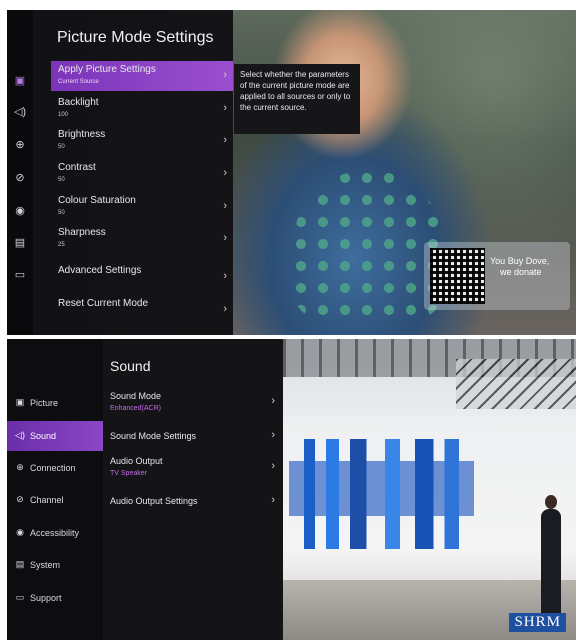  What do you see at coordinates (55, 598) in the screenshot?
I see `sidebar-item-support: ▭ Support` at bounding box center [55, 598].